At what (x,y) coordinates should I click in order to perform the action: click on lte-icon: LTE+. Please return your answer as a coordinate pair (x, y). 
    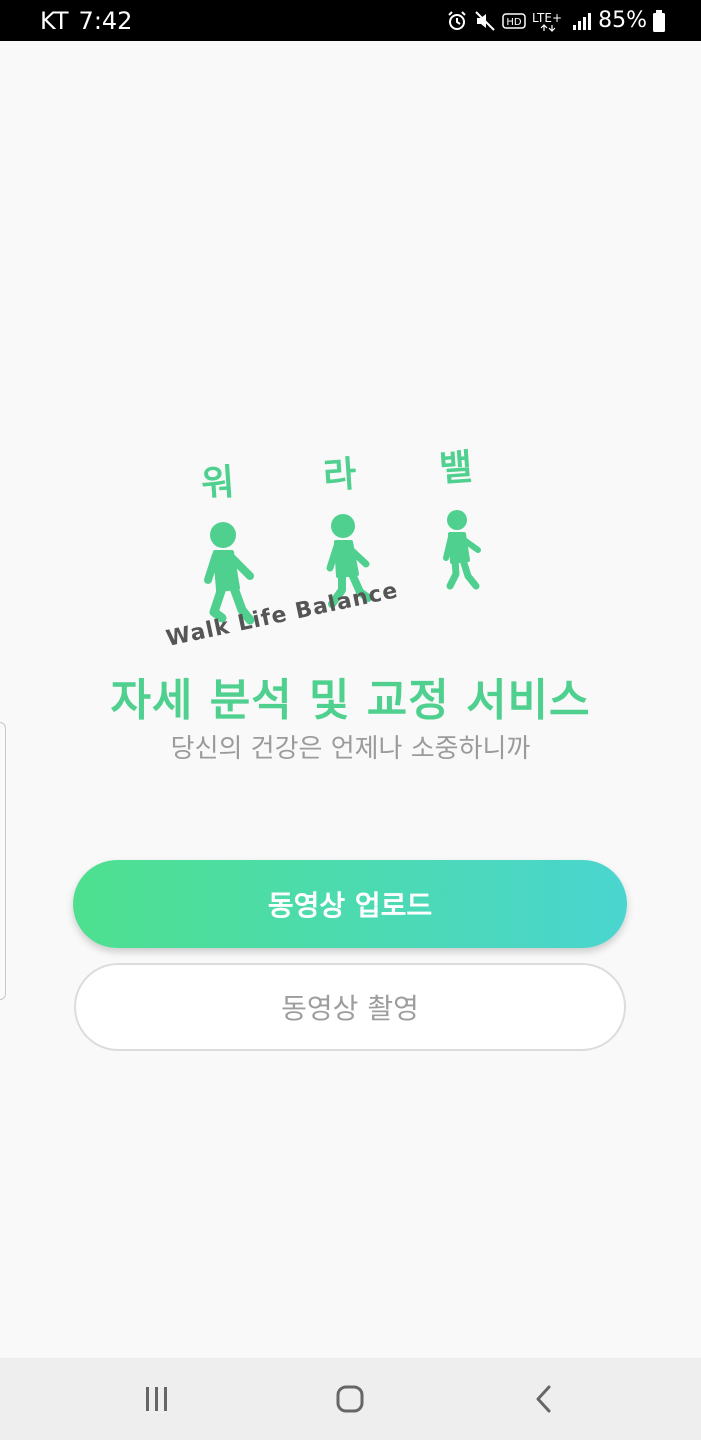
    Looking at the image, I should click on (549, 21).